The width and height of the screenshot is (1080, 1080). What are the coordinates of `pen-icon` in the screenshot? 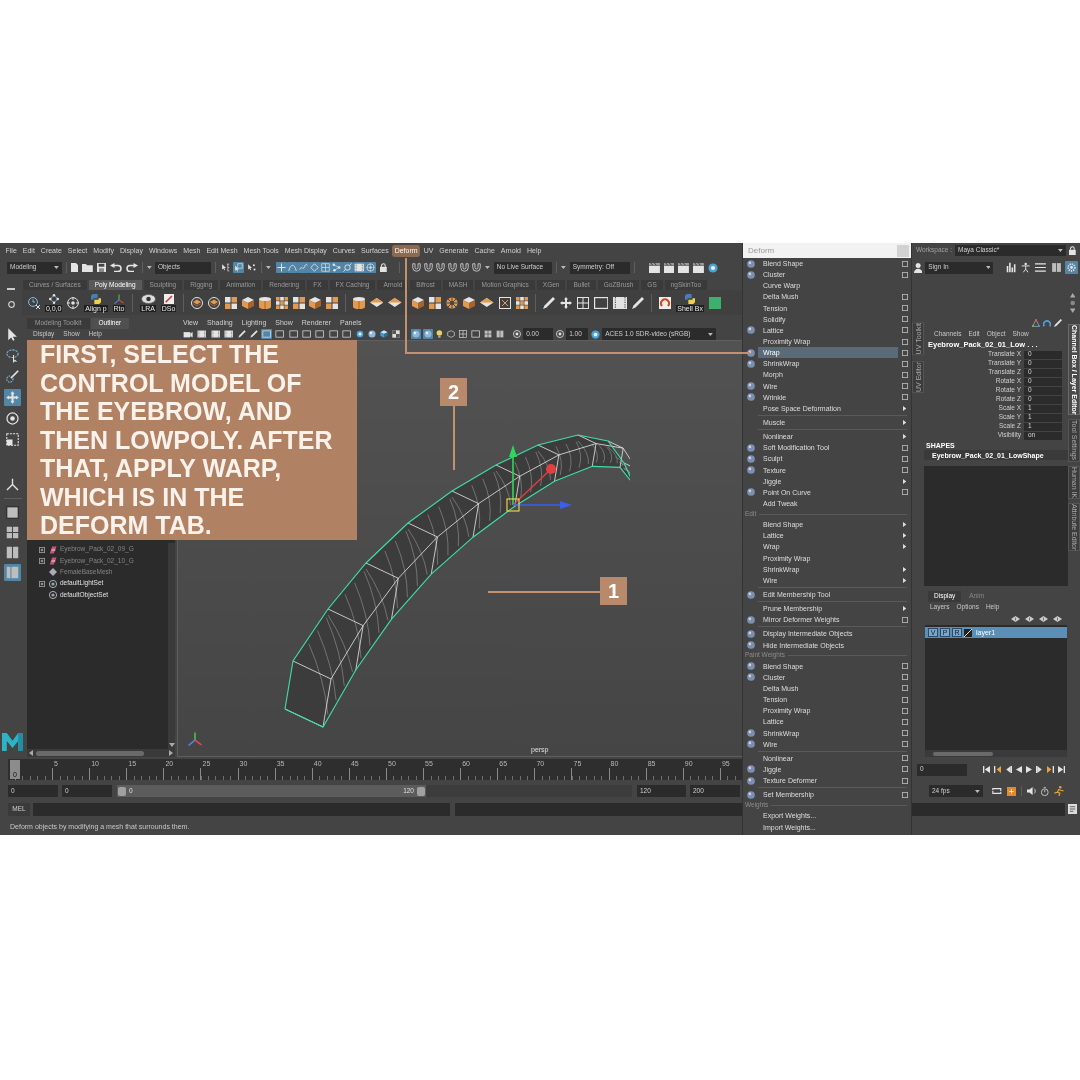 It's located at (1058, 323).